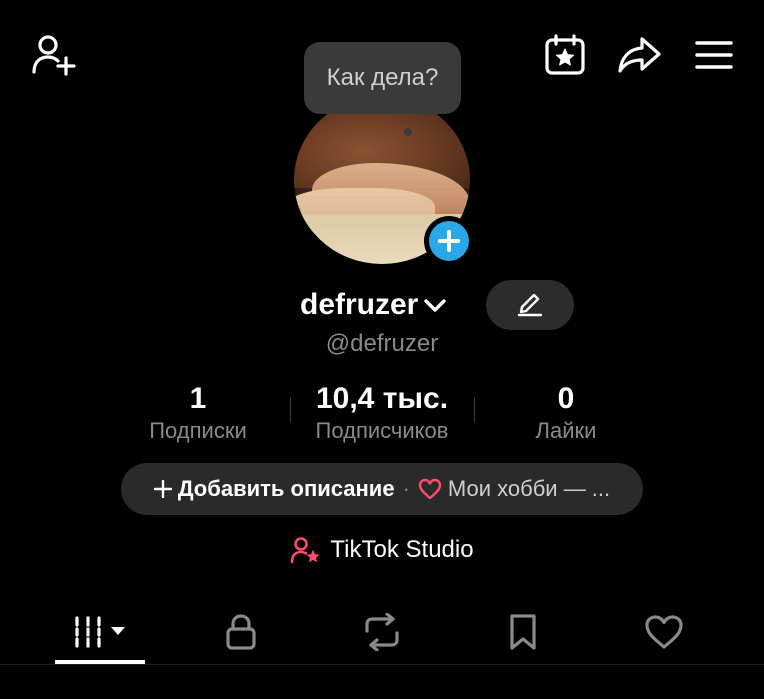  What do you see at coordinates (382, 430) in the screenshot?
I see `stat-followers-label: Подписчиков` at bounding box center [382, 430].